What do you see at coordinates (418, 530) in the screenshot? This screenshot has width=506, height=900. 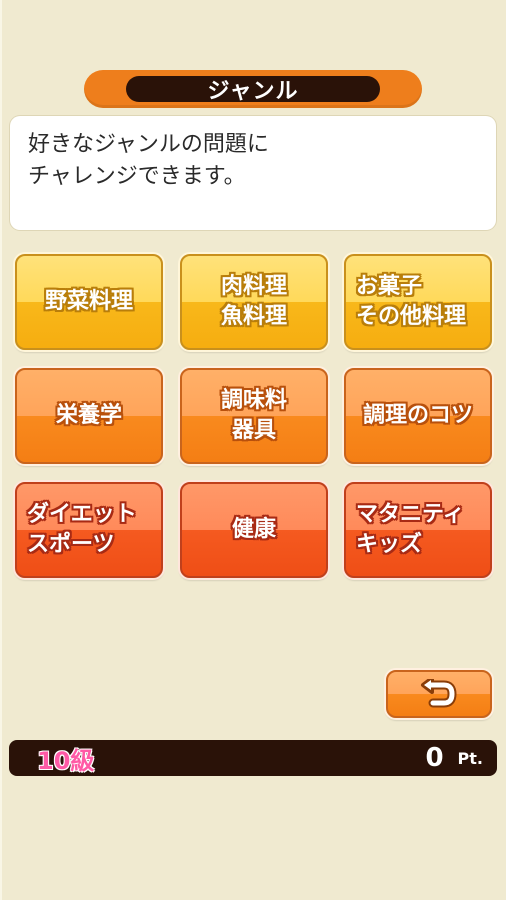 I see `genre-button-maternity-kids: マタニティ キッズ` at bounding box center [418, 530].